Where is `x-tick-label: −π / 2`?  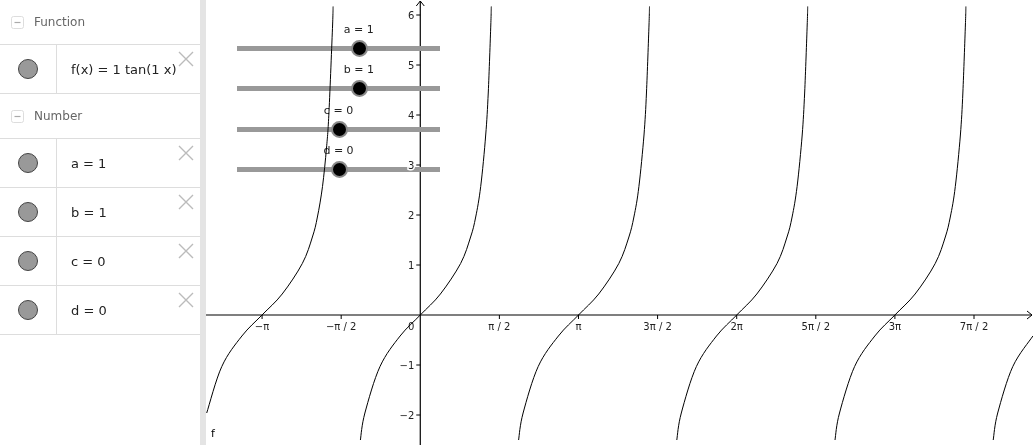
x-tick-label: −π / 2 is located at coordinates (341, 326).